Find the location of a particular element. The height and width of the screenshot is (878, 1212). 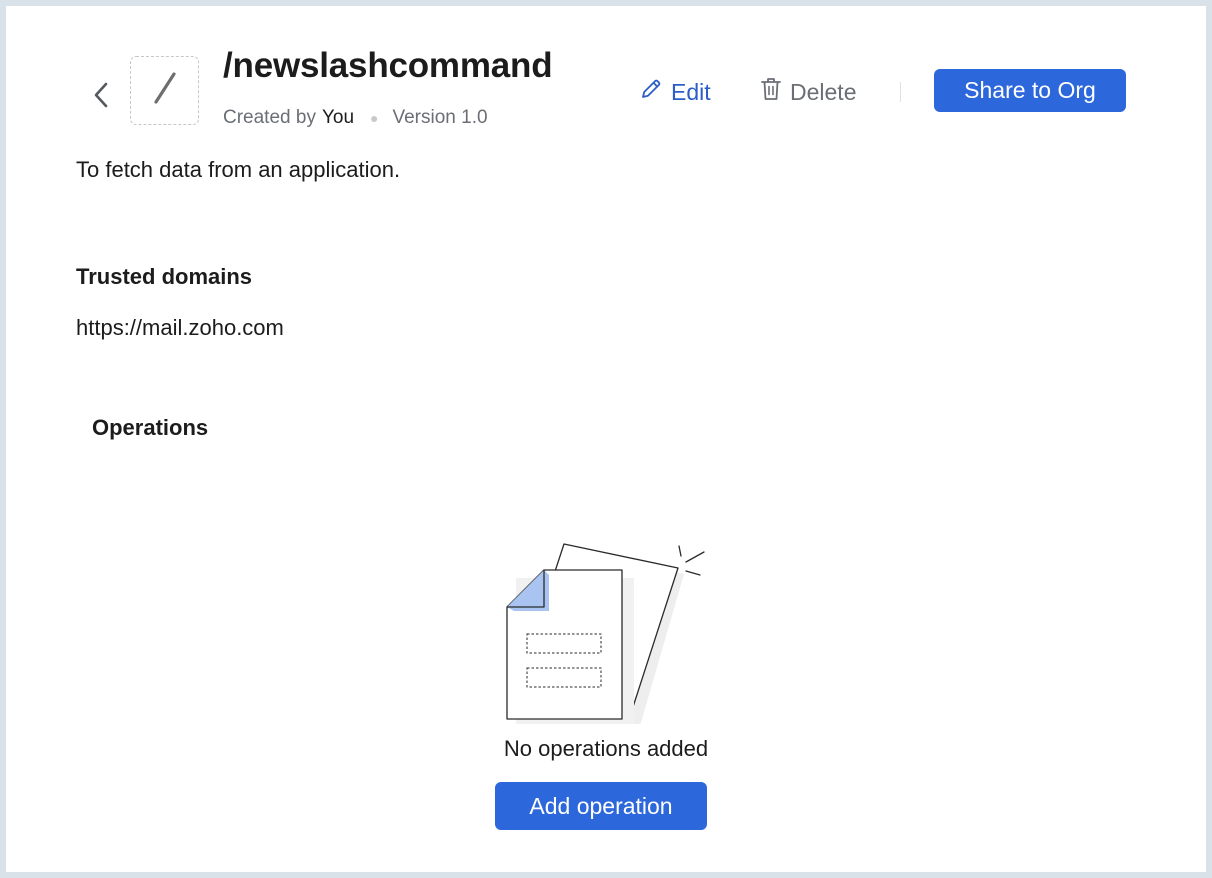

share-to-org-button: Share to Org is located at coordinates (1030, 90).